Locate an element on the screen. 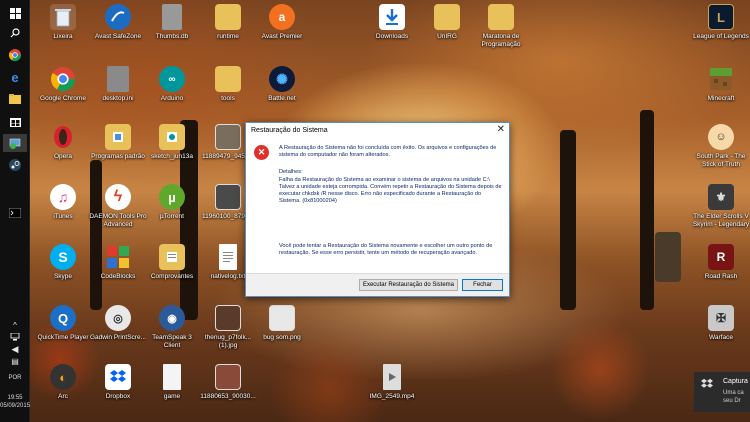 The width and height of the screenshot is (750, 422). desktop-icon-battlenet: ✺ Battle.net is located at coordinates (282, 84).